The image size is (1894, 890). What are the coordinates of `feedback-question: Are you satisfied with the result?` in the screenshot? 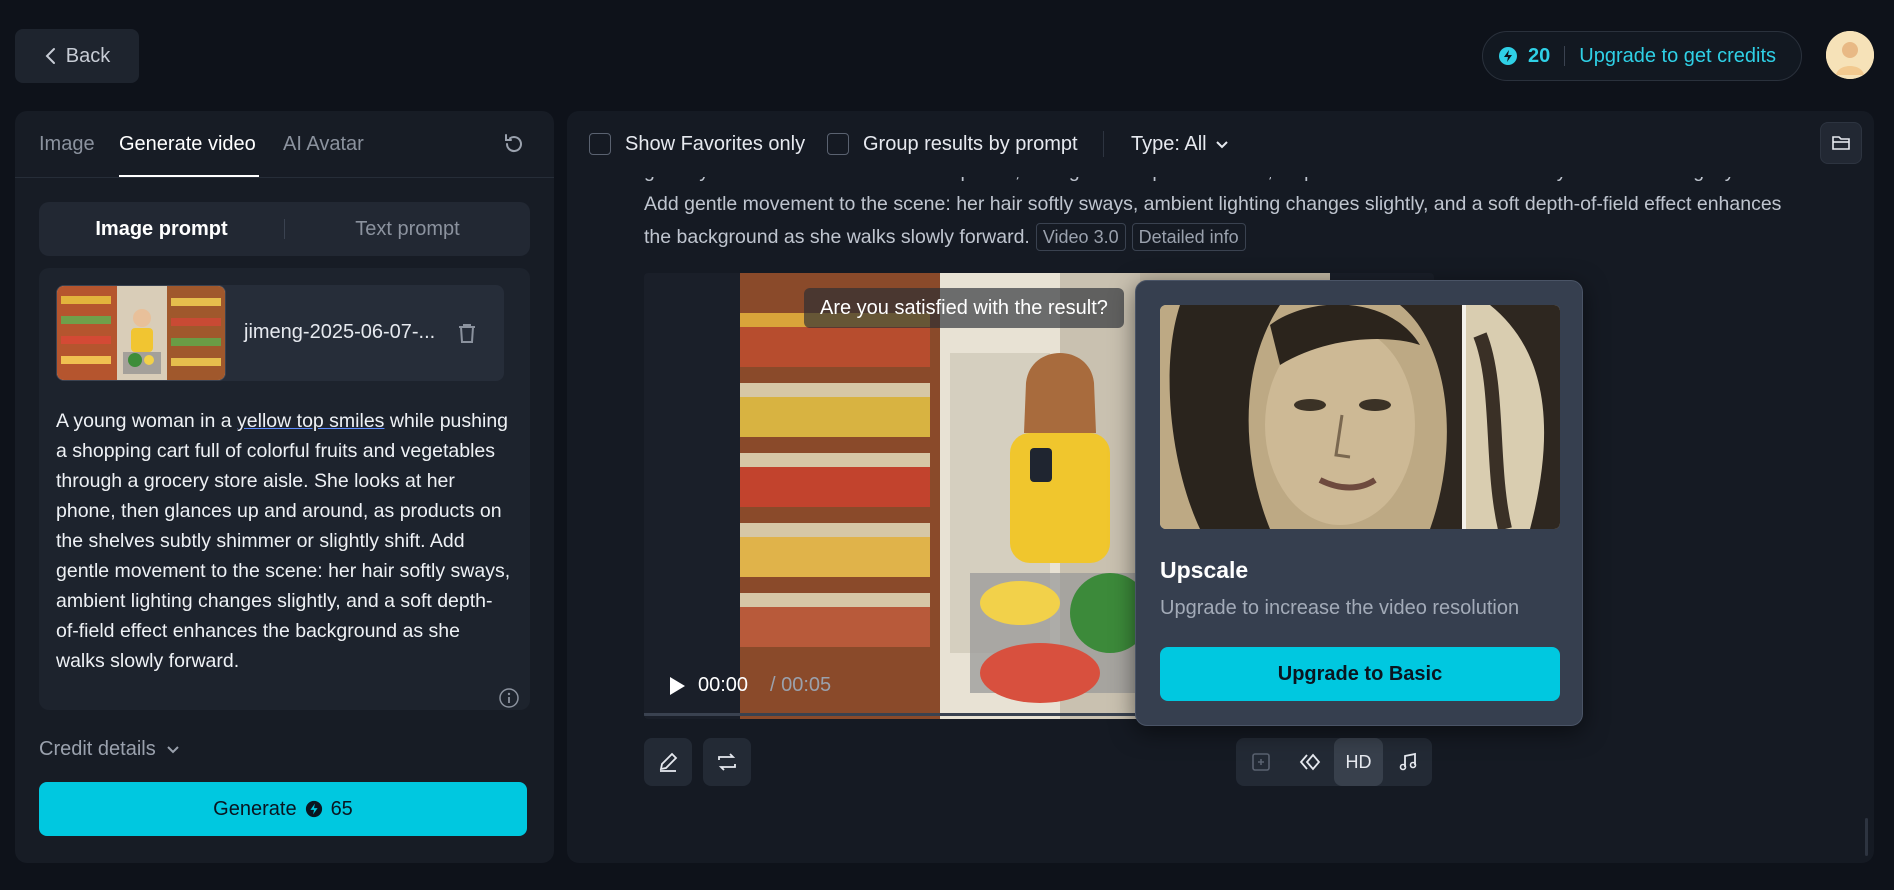 It's located at (964, 307).